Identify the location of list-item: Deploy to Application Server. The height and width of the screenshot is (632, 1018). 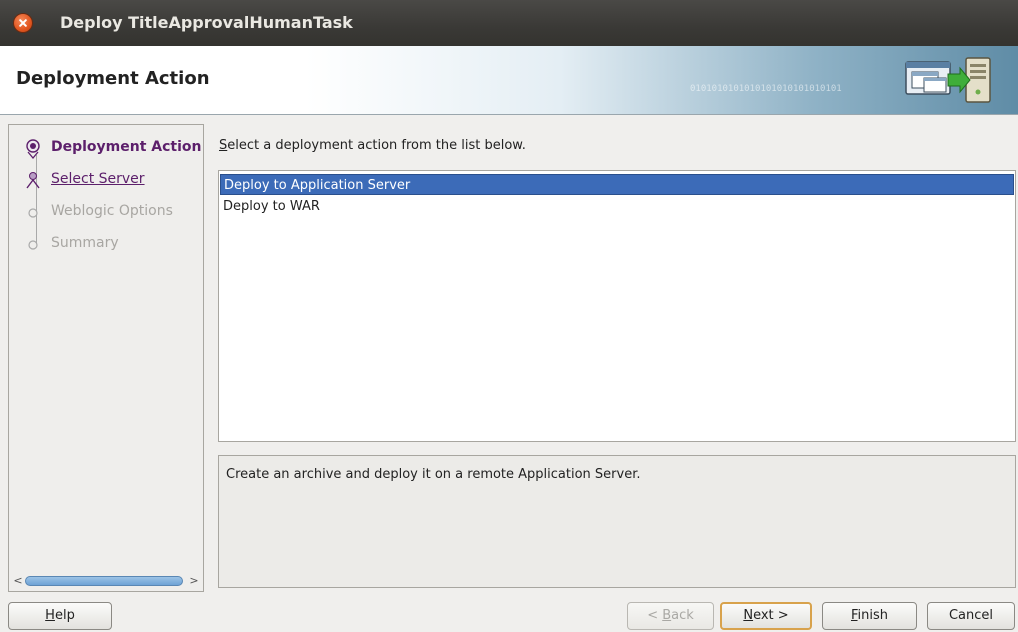
(617, 184).